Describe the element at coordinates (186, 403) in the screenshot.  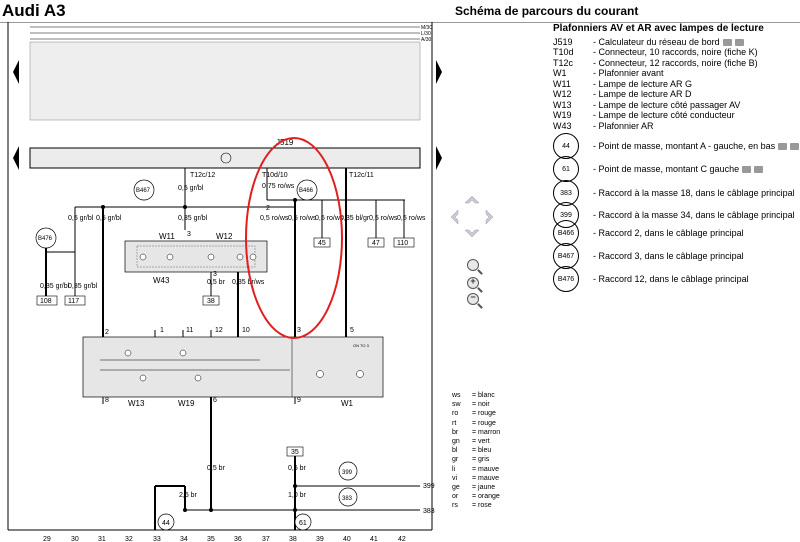
I see `w19-label: W19` at that location.